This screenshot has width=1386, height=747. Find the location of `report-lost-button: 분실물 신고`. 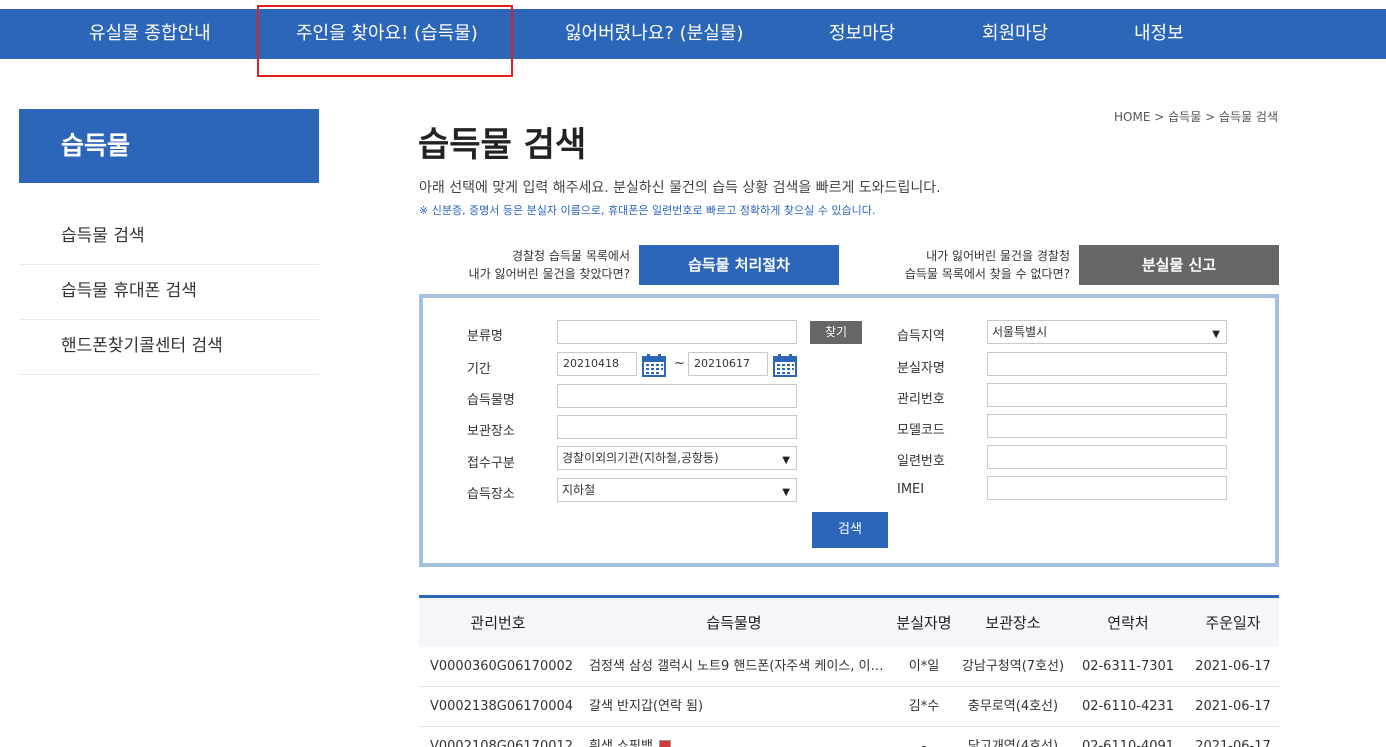

report-lost-button: 분실물 신고 is located at coordinates (1179, 265).